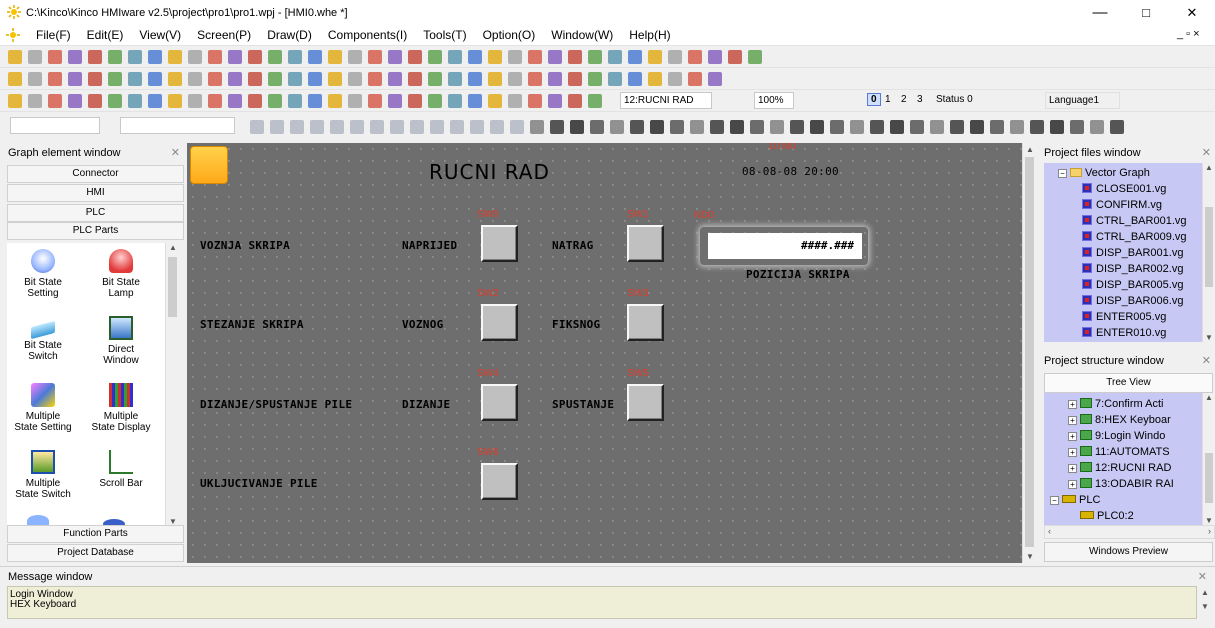 The width and height of the screenshot is (1215, 628). I want to click on font-size-combo, so click(177, 125).